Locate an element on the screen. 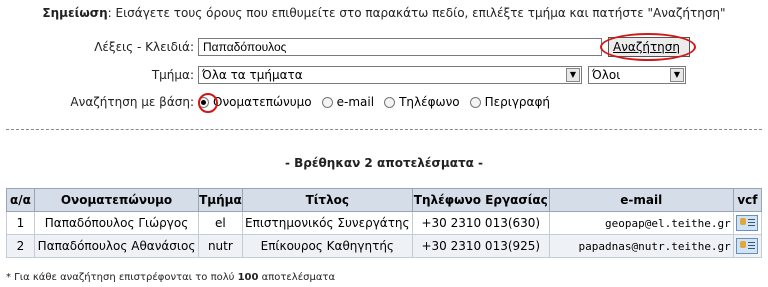 Image resolution: width=768 pixels, height=287 pixels. cell-name: Παπαδόπουλος Αθανάσιος is located at coordinates (116, 246).